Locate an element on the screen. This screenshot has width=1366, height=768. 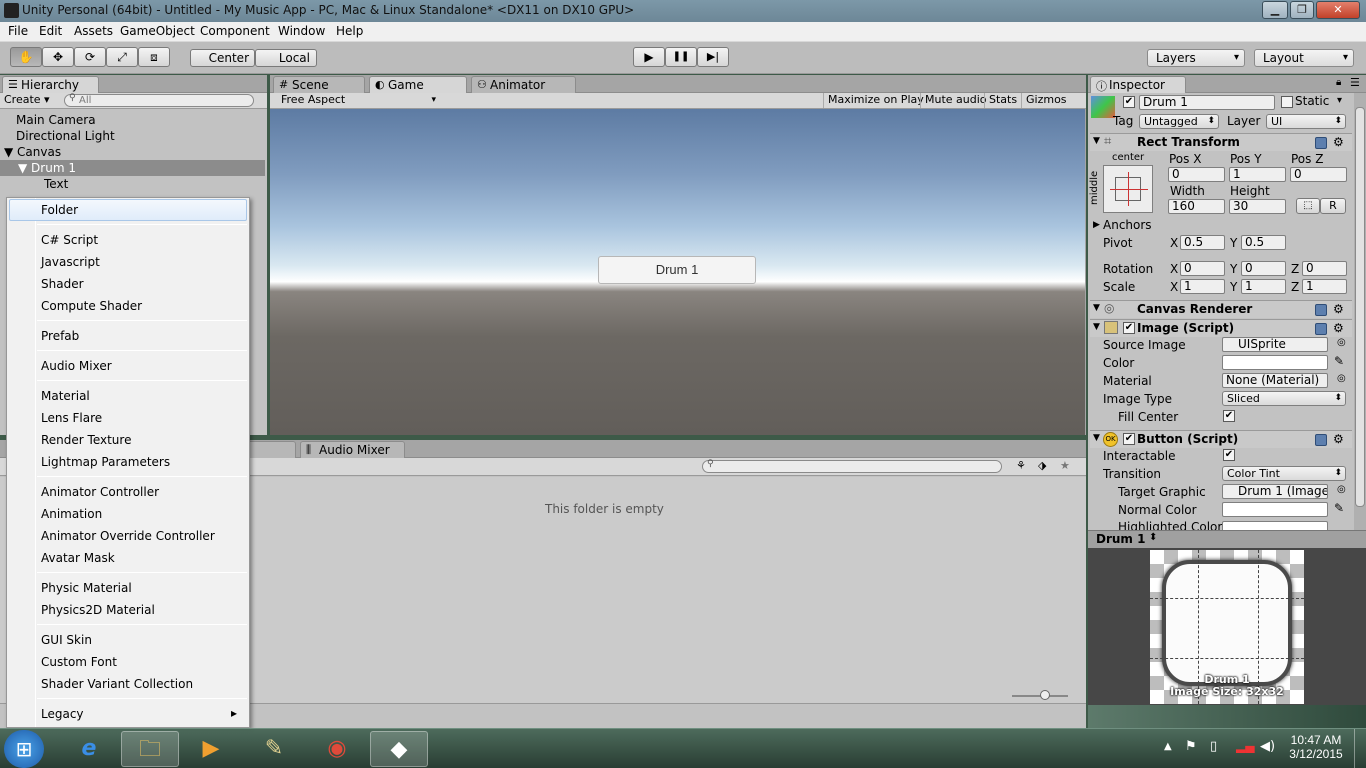
tab-game: ◐ Game is located at coordinates (418, 84).